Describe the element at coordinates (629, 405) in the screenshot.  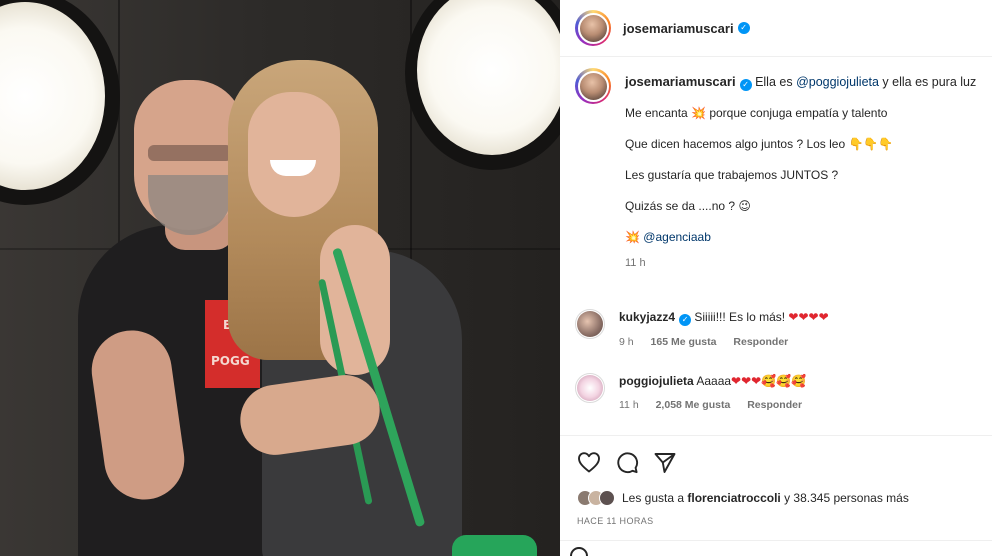
I see `comment-time: 11 h` at that location.